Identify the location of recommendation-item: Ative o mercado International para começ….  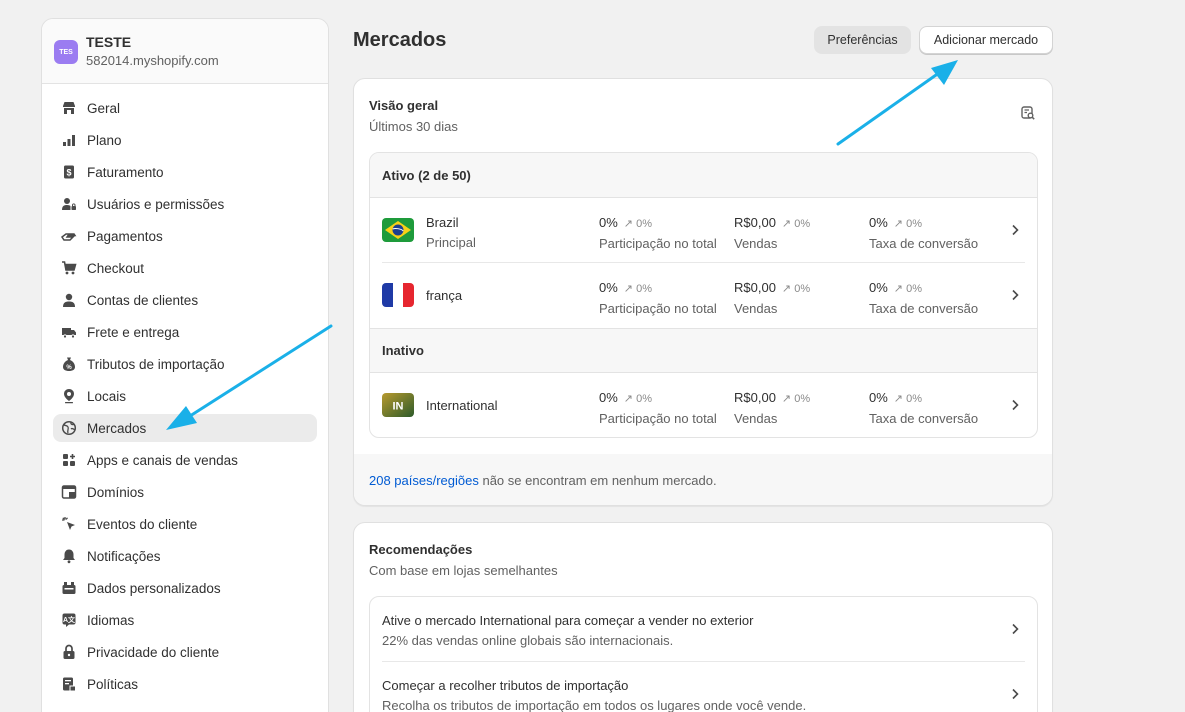
(703, 629).